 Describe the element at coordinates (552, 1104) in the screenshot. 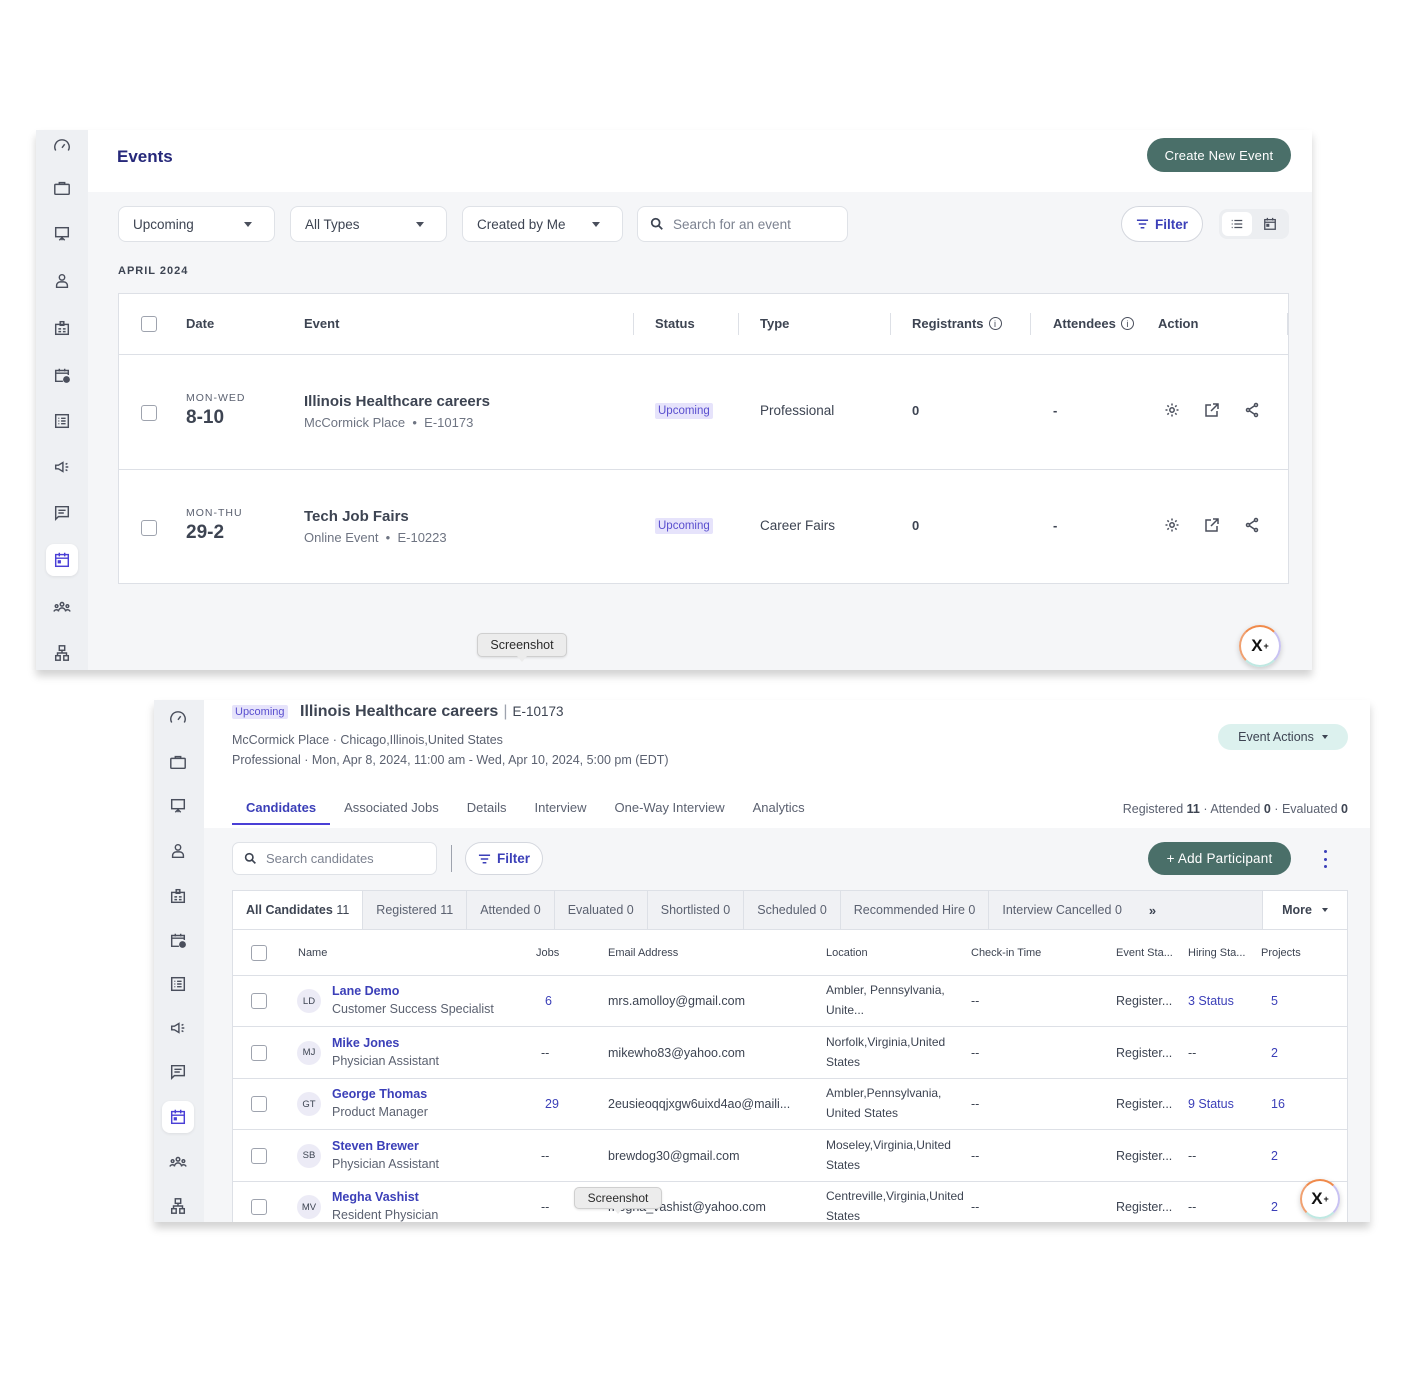

I see `jobs-count: 29` at that location.